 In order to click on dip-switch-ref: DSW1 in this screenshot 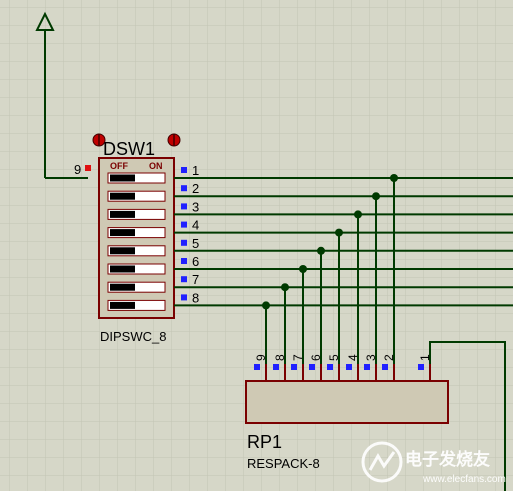, I will do `click(129, 149)`.